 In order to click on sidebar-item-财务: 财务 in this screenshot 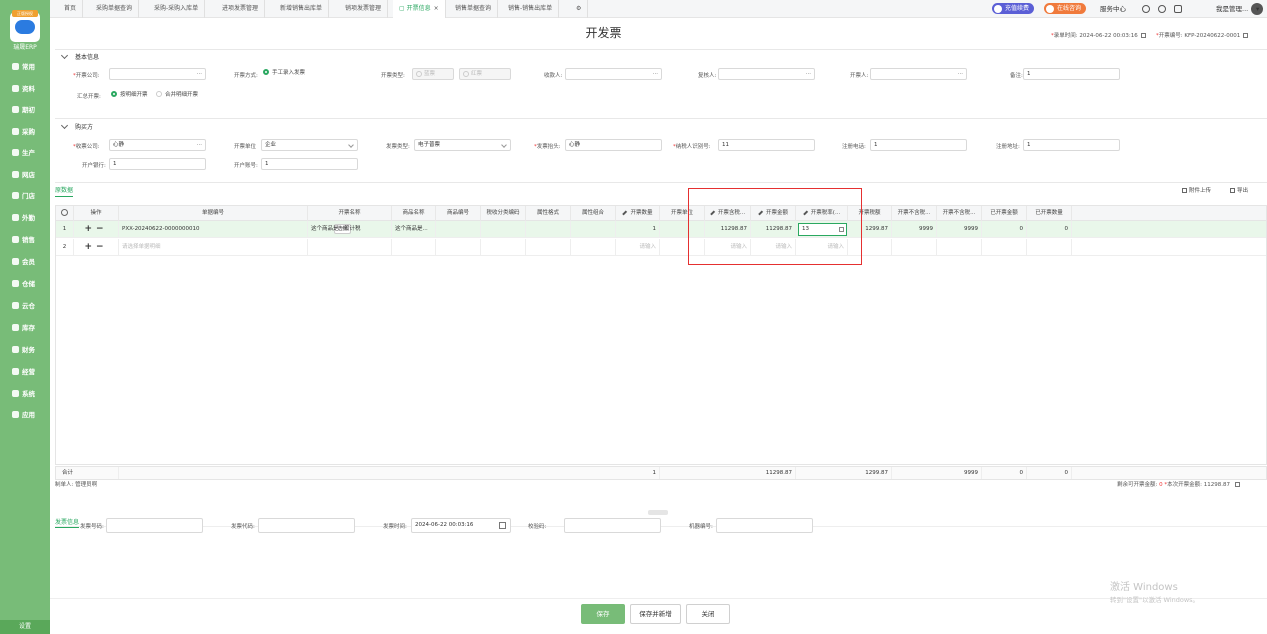, I will do `click(25, 349)`.